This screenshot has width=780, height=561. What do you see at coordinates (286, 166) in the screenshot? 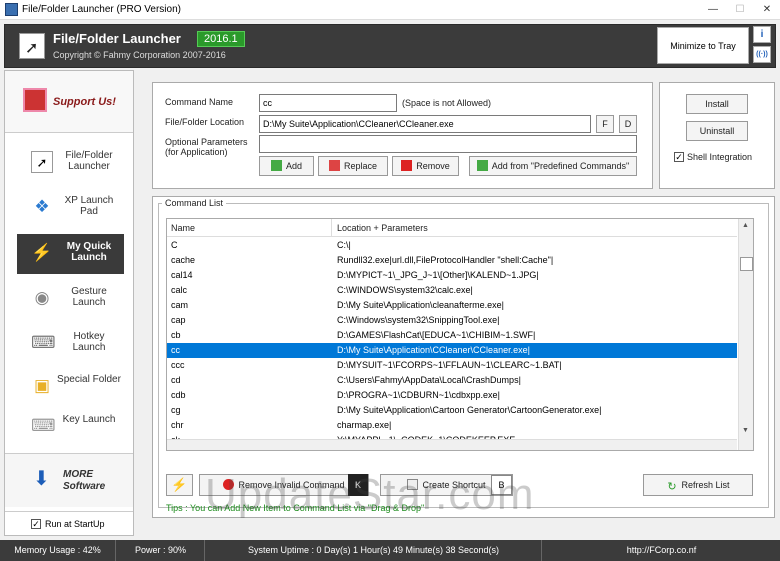
I see `add-button: Add` at bounding box center [286, 166].